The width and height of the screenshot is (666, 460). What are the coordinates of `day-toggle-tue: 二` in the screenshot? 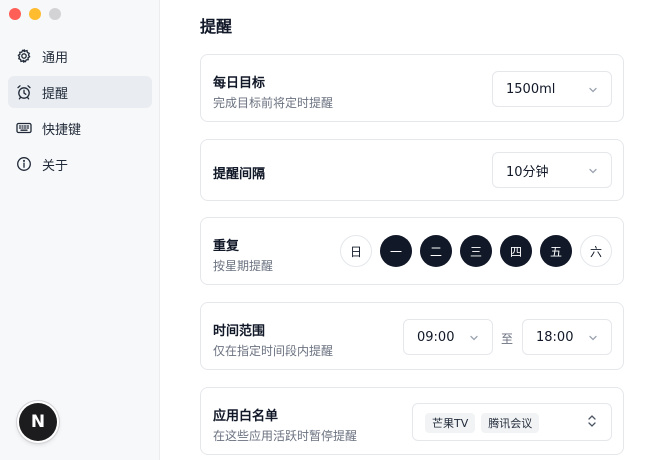 It's located at (436, 251).